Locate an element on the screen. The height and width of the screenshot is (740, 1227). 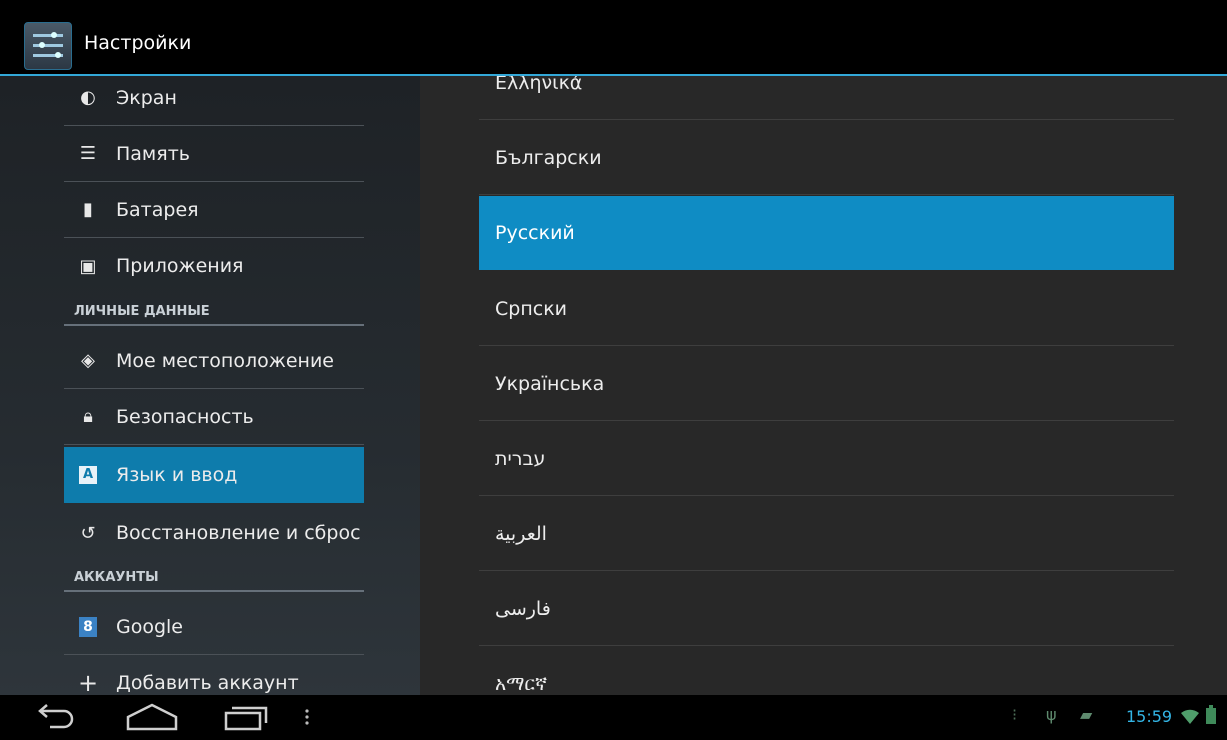
apps-icon: ▣ is located at coordinates (88, 266).